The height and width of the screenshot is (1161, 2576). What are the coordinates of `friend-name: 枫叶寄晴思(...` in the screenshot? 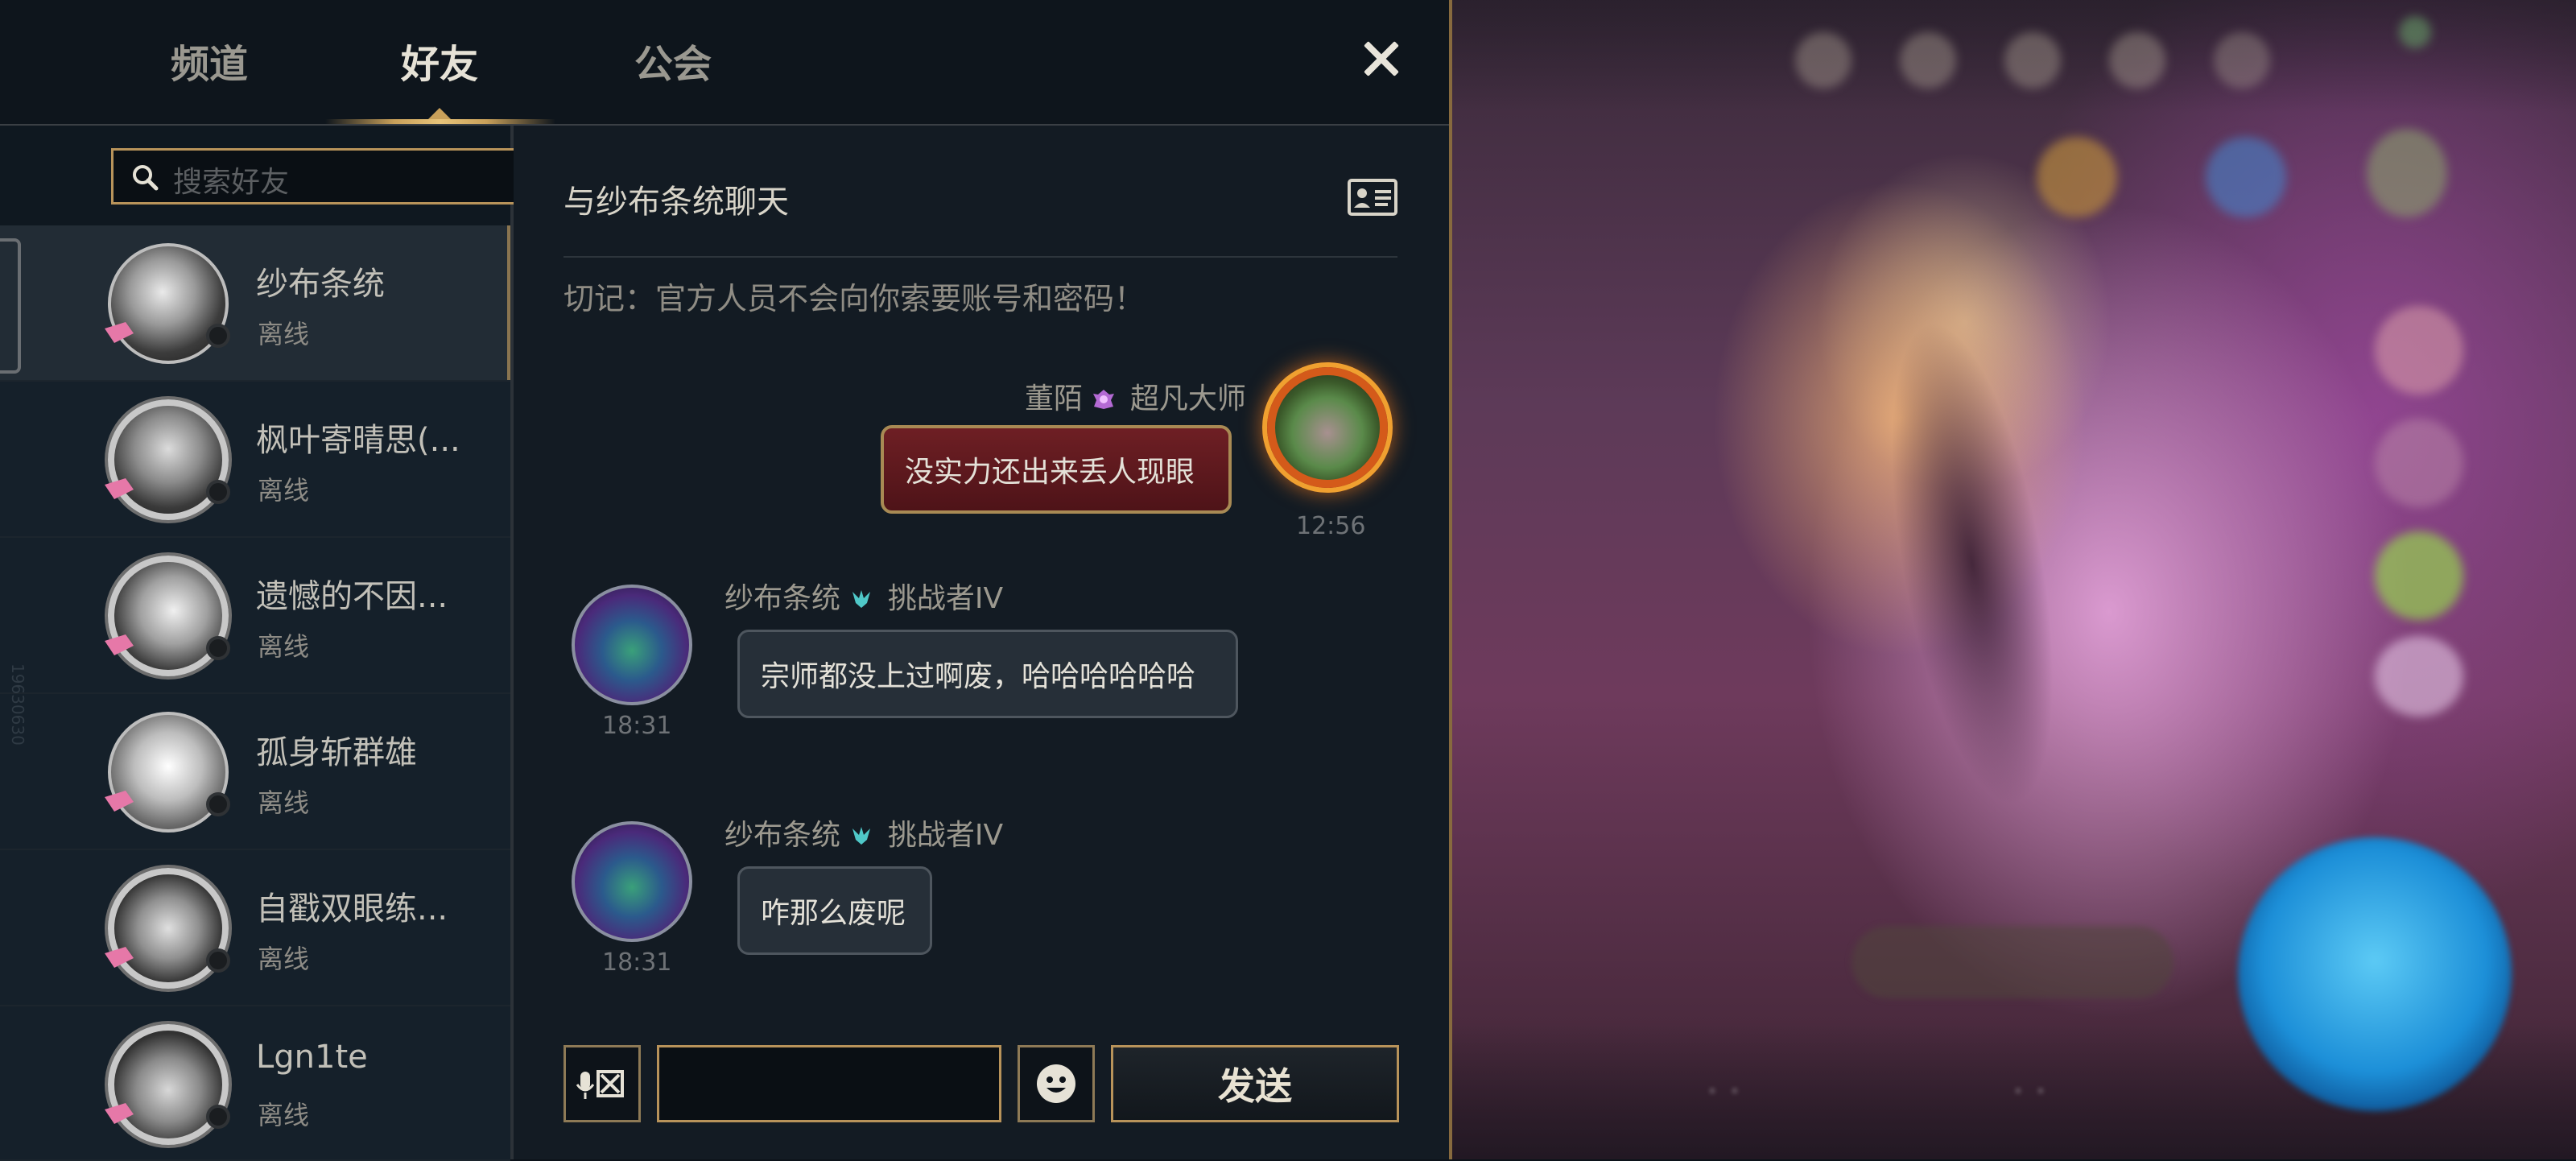 It's located at (358, 440).